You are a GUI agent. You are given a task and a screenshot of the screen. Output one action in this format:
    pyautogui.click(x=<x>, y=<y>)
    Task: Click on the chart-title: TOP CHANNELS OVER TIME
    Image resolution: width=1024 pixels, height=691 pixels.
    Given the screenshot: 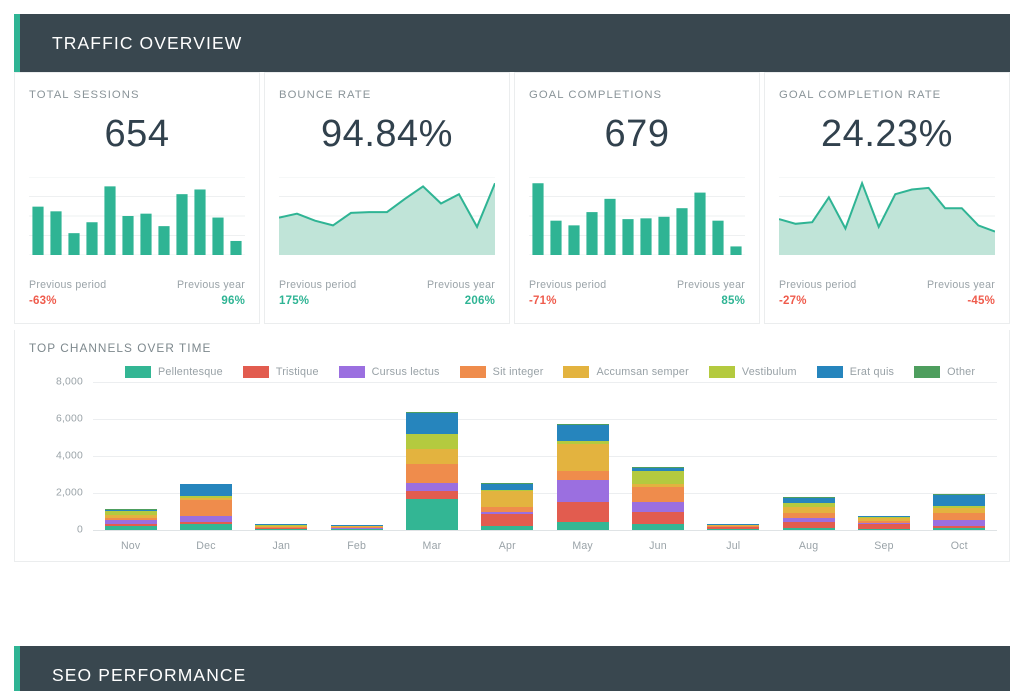 What is the action you would take?
    pyautogui.click(x=120, y=348)
    